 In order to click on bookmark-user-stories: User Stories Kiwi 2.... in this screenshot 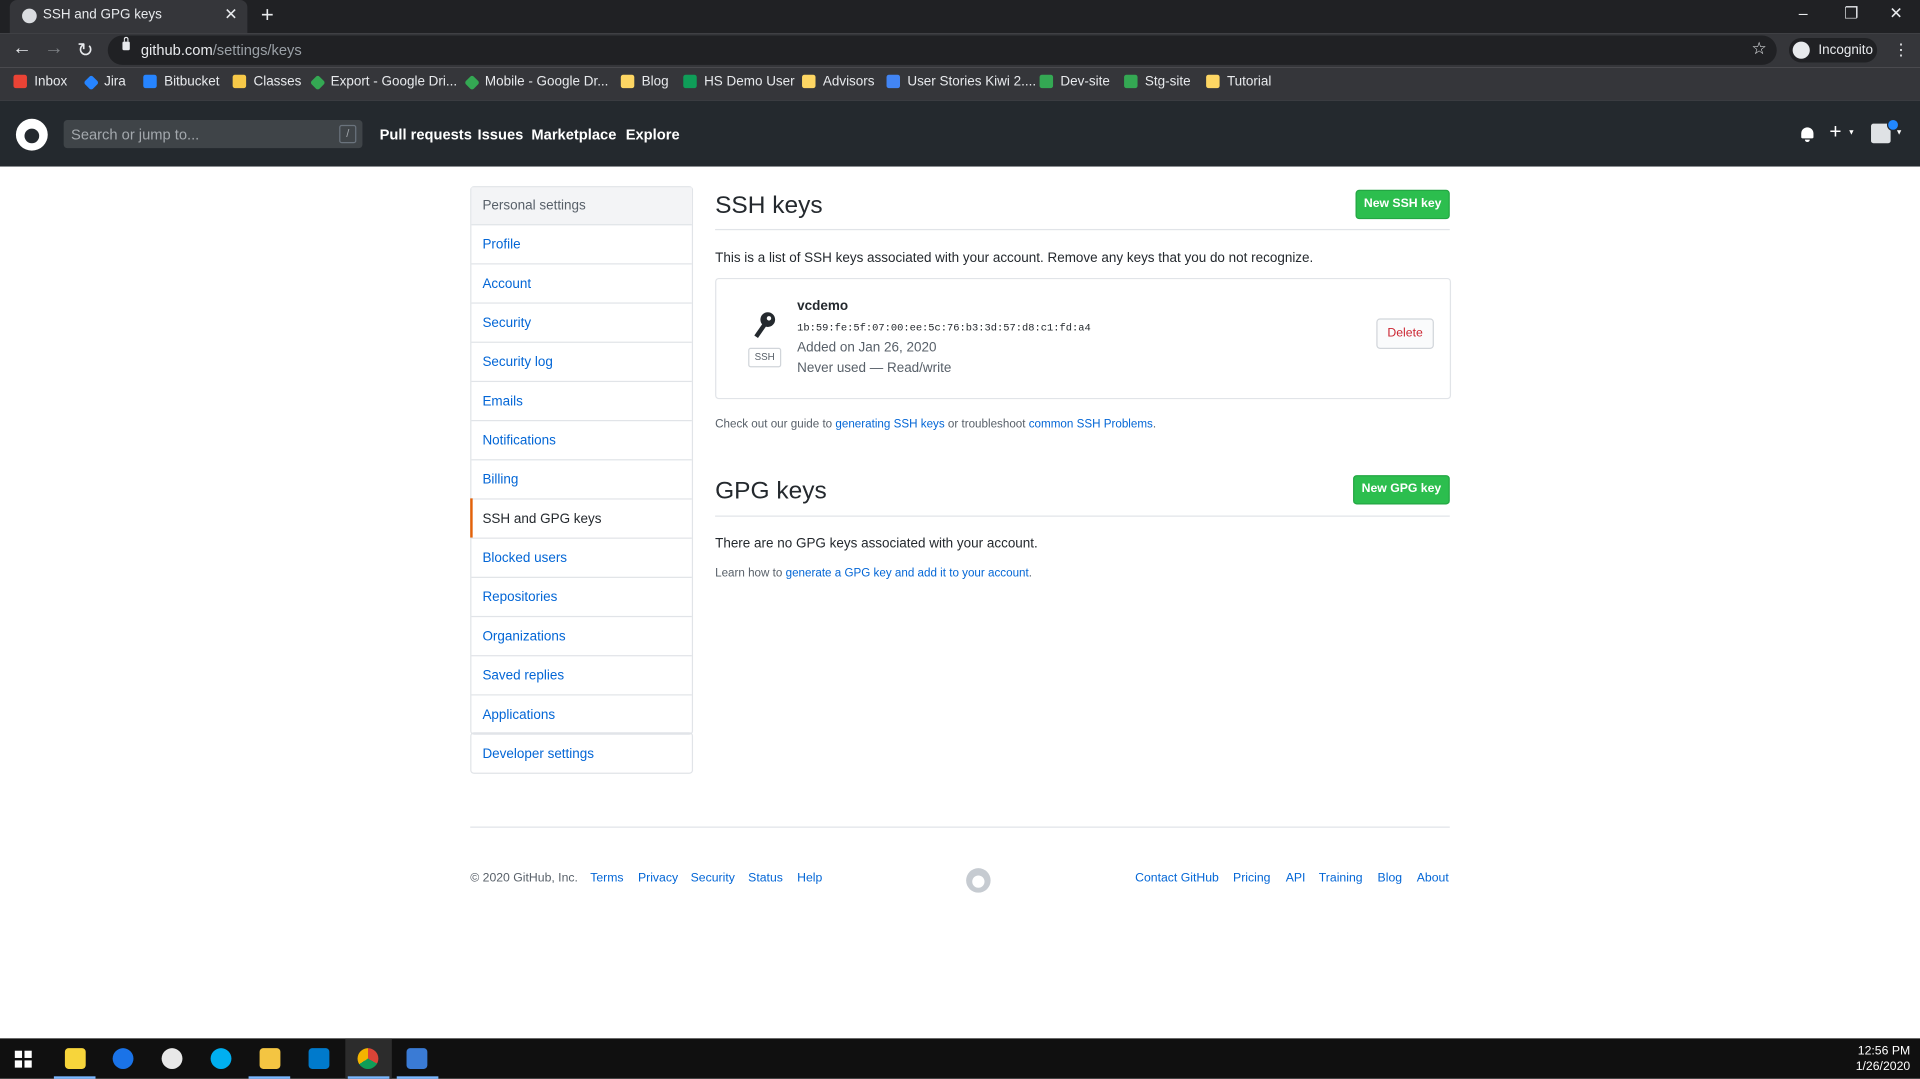, I will do `click(961, 84)`.